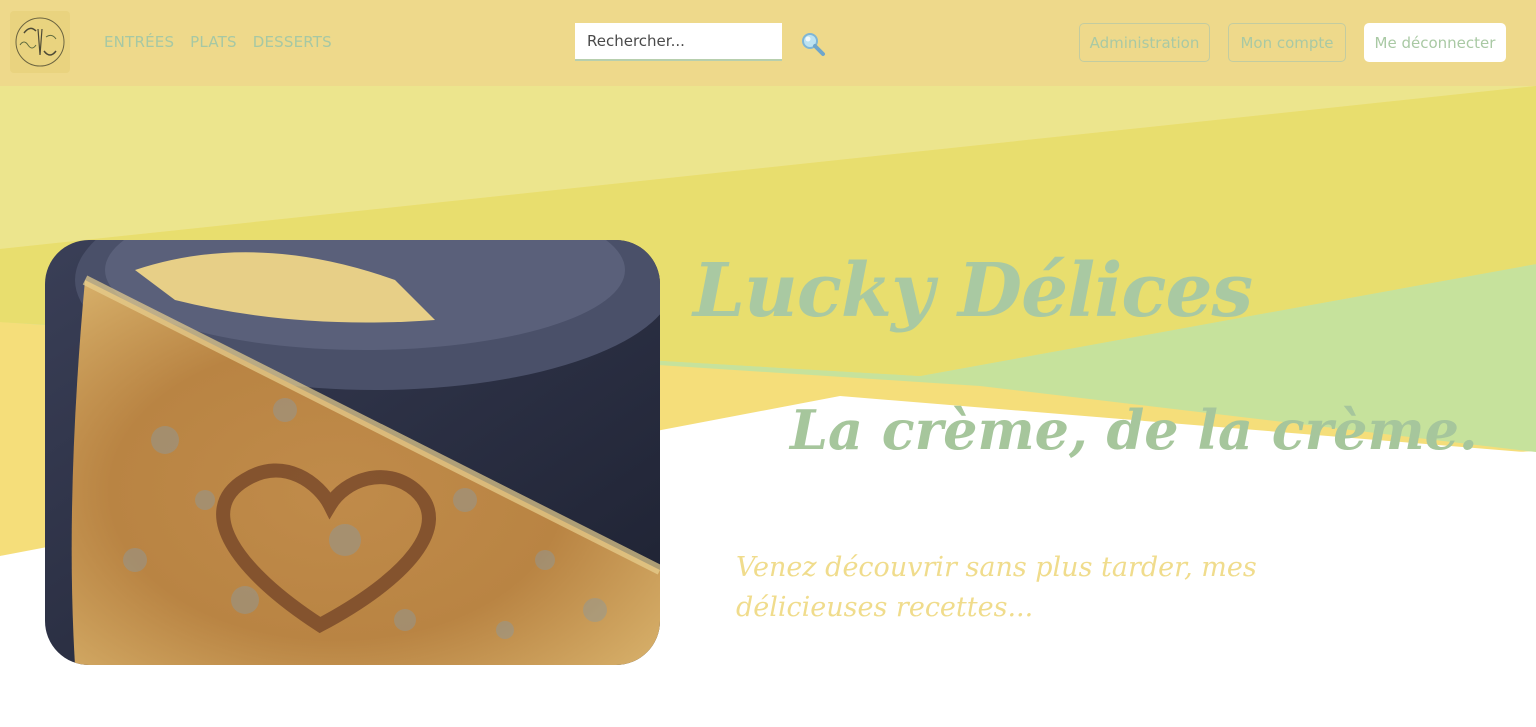 This screenshot has height=727, width=1536. Describe the element at coordinates (1144, 42) in the screenshot. I see `admin-button: Administration` at that location.